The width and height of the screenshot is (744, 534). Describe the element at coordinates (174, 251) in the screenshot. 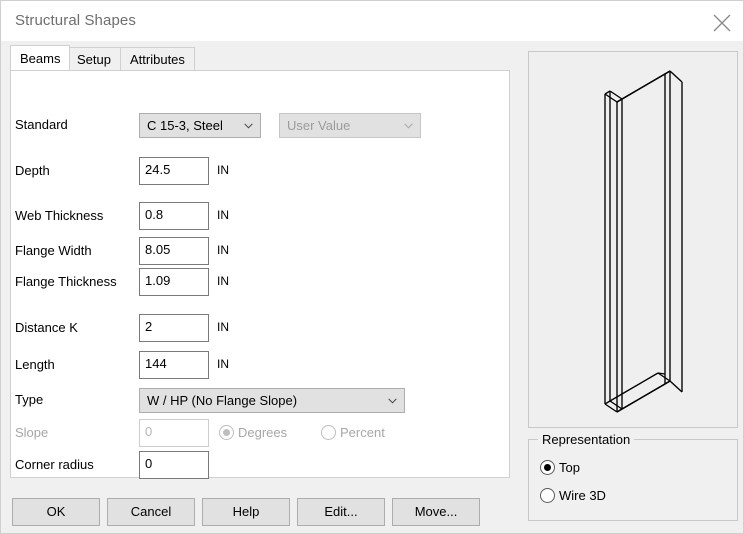

I see `flange-width-input: 8.05` at that location.